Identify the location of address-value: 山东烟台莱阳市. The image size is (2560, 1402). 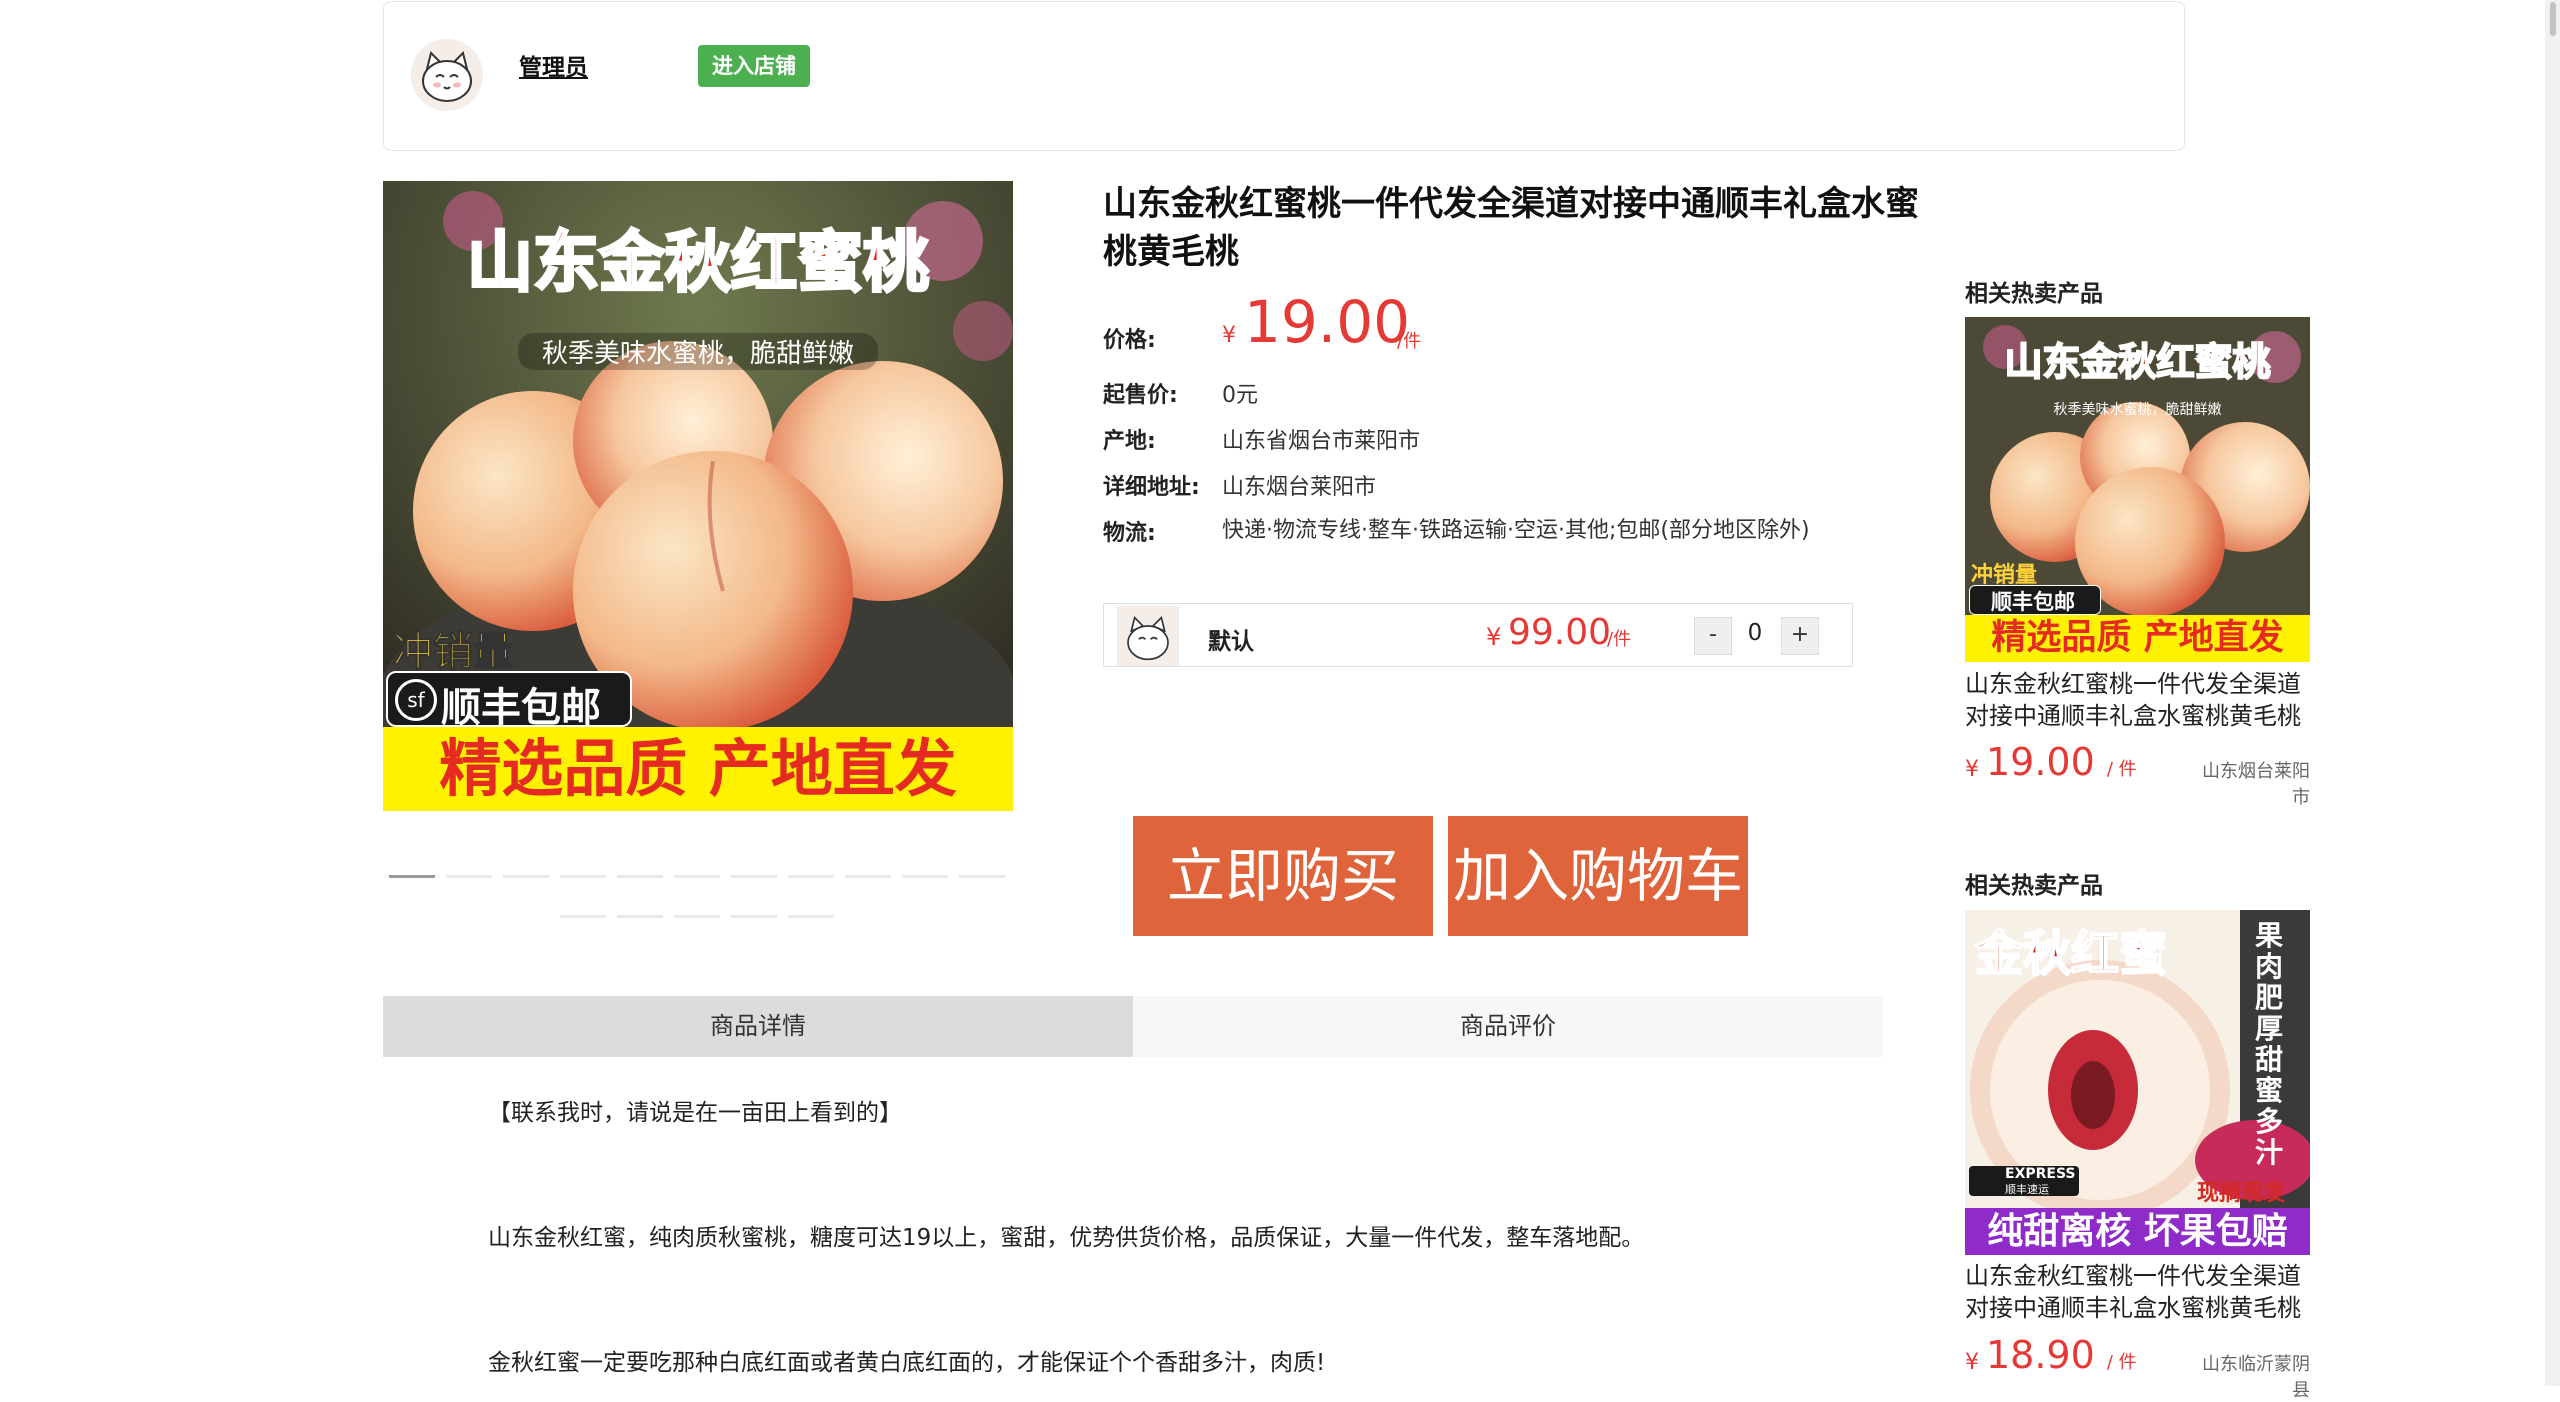
(1299, 487).